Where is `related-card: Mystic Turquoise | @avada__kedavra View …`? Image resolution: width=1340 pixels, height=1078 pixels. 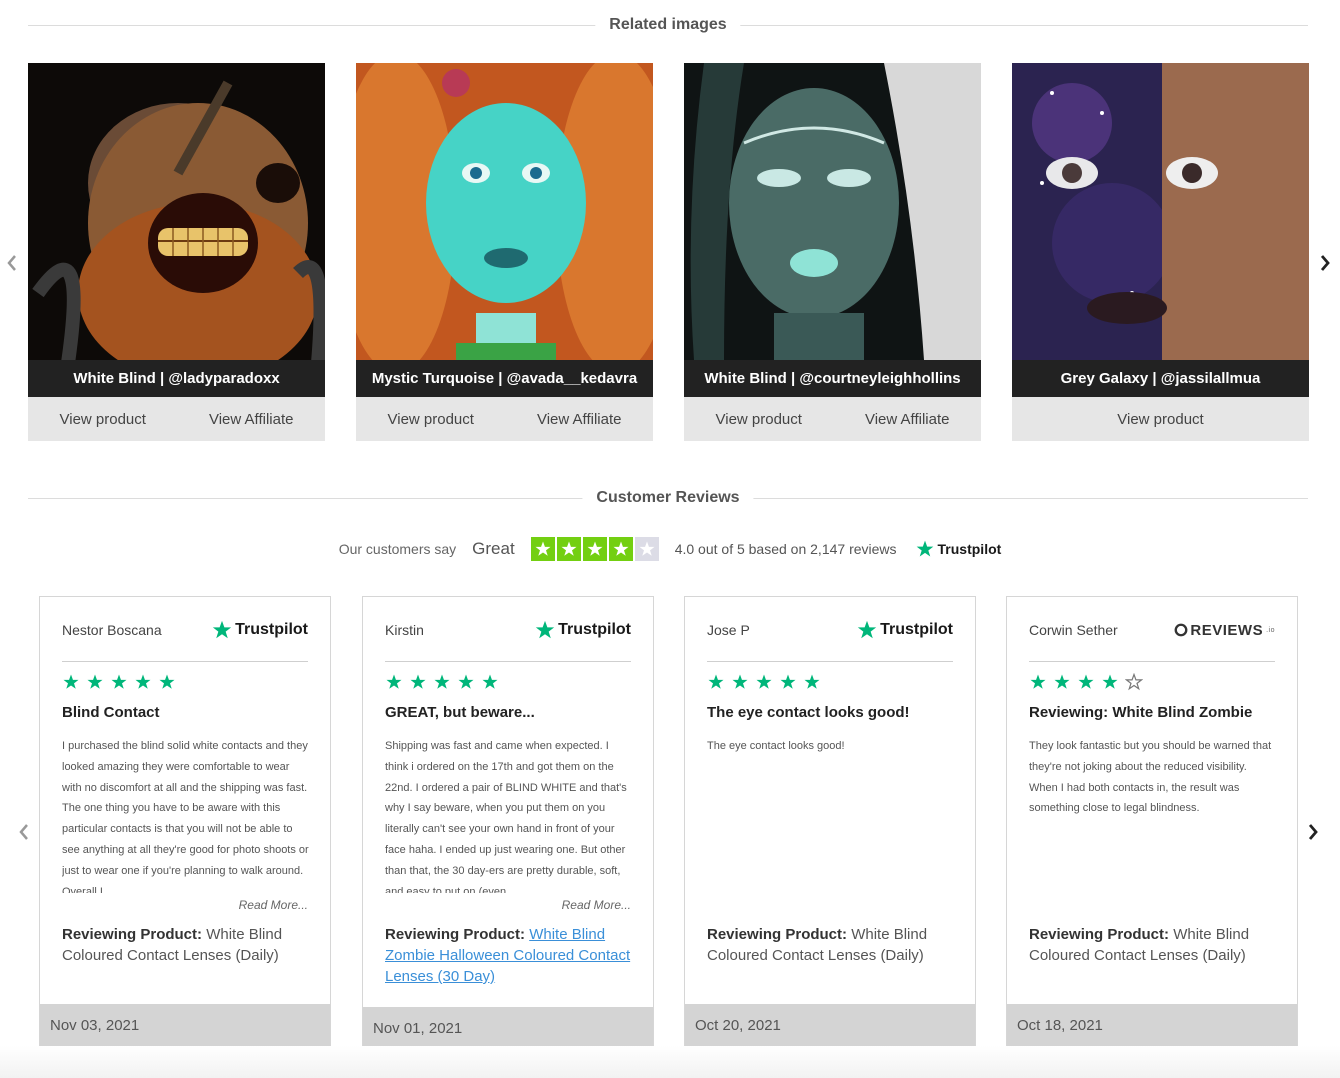
related-card: Mystic Turquoise | @avada__kedavra View … is located at coordinates (504, 252).